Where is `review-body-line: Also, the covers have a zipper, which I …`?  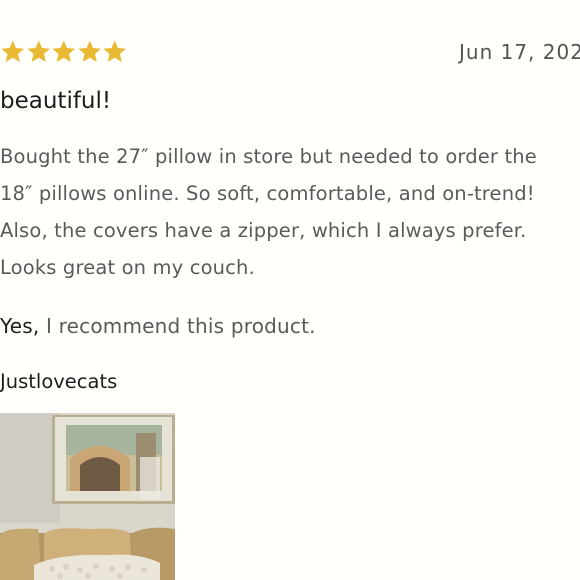 review-body-line: Also, the covers have a zipper, which I … is located at coordinates (263, 230).